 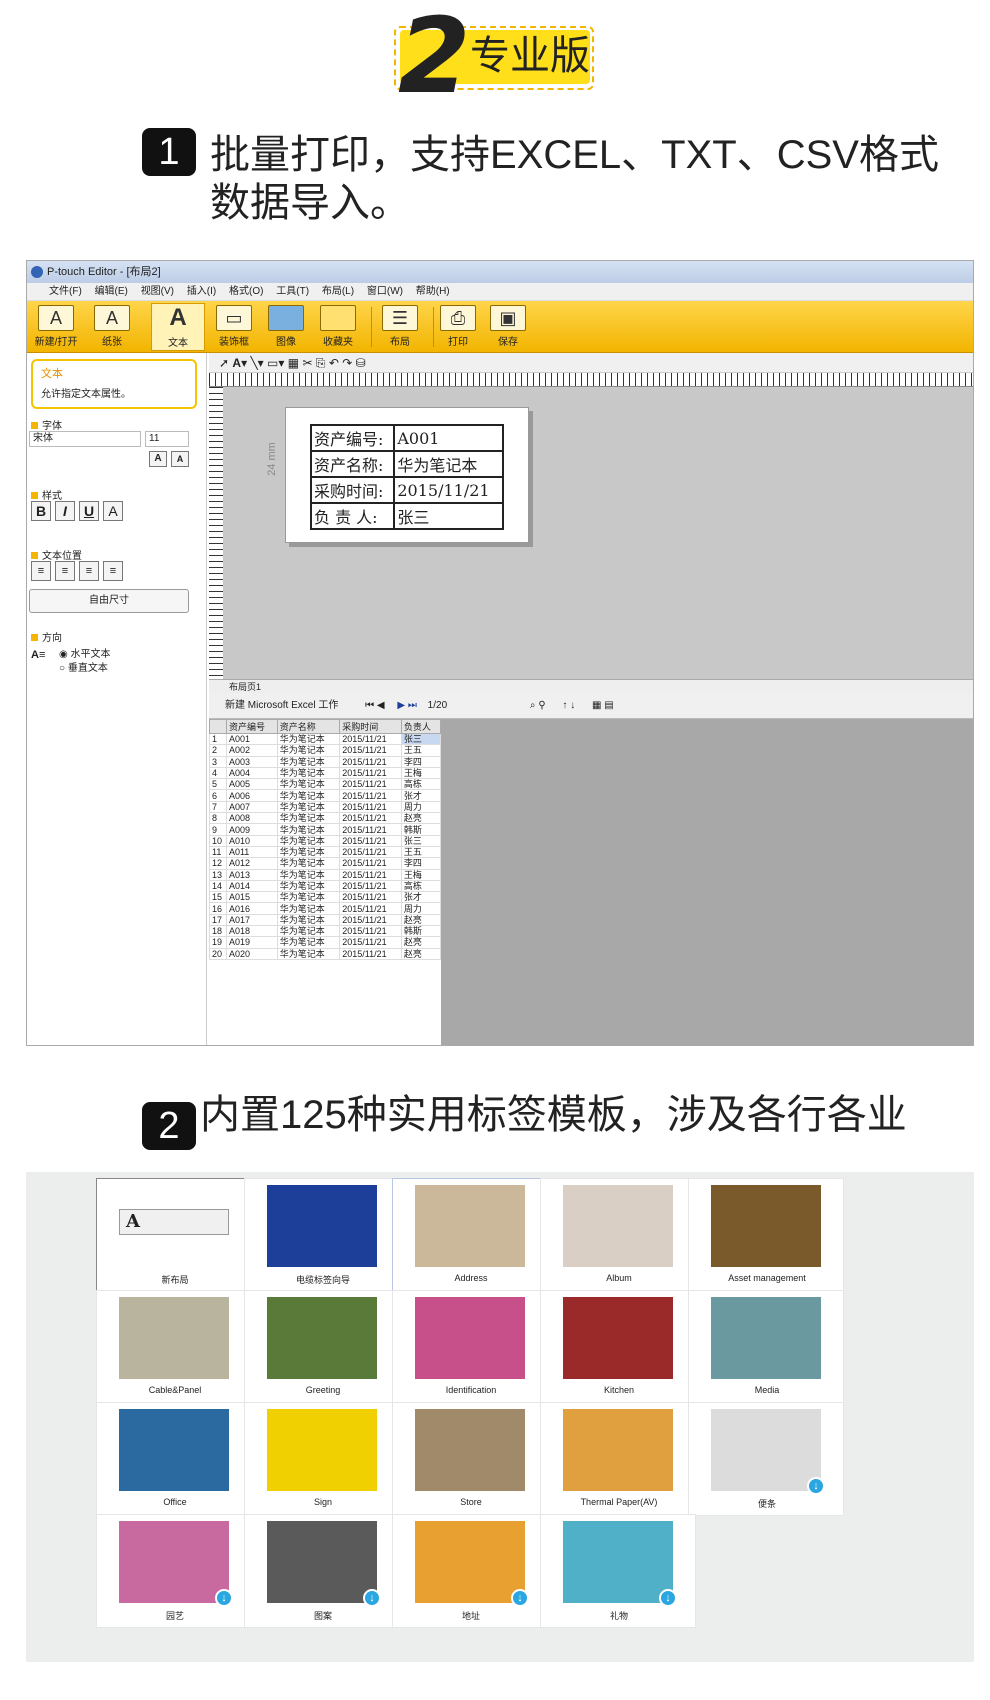 What do you see at coordinates (251, 726) in the screenshot?
I see `column-header: 资产编号` at bounding box center [251, 726].